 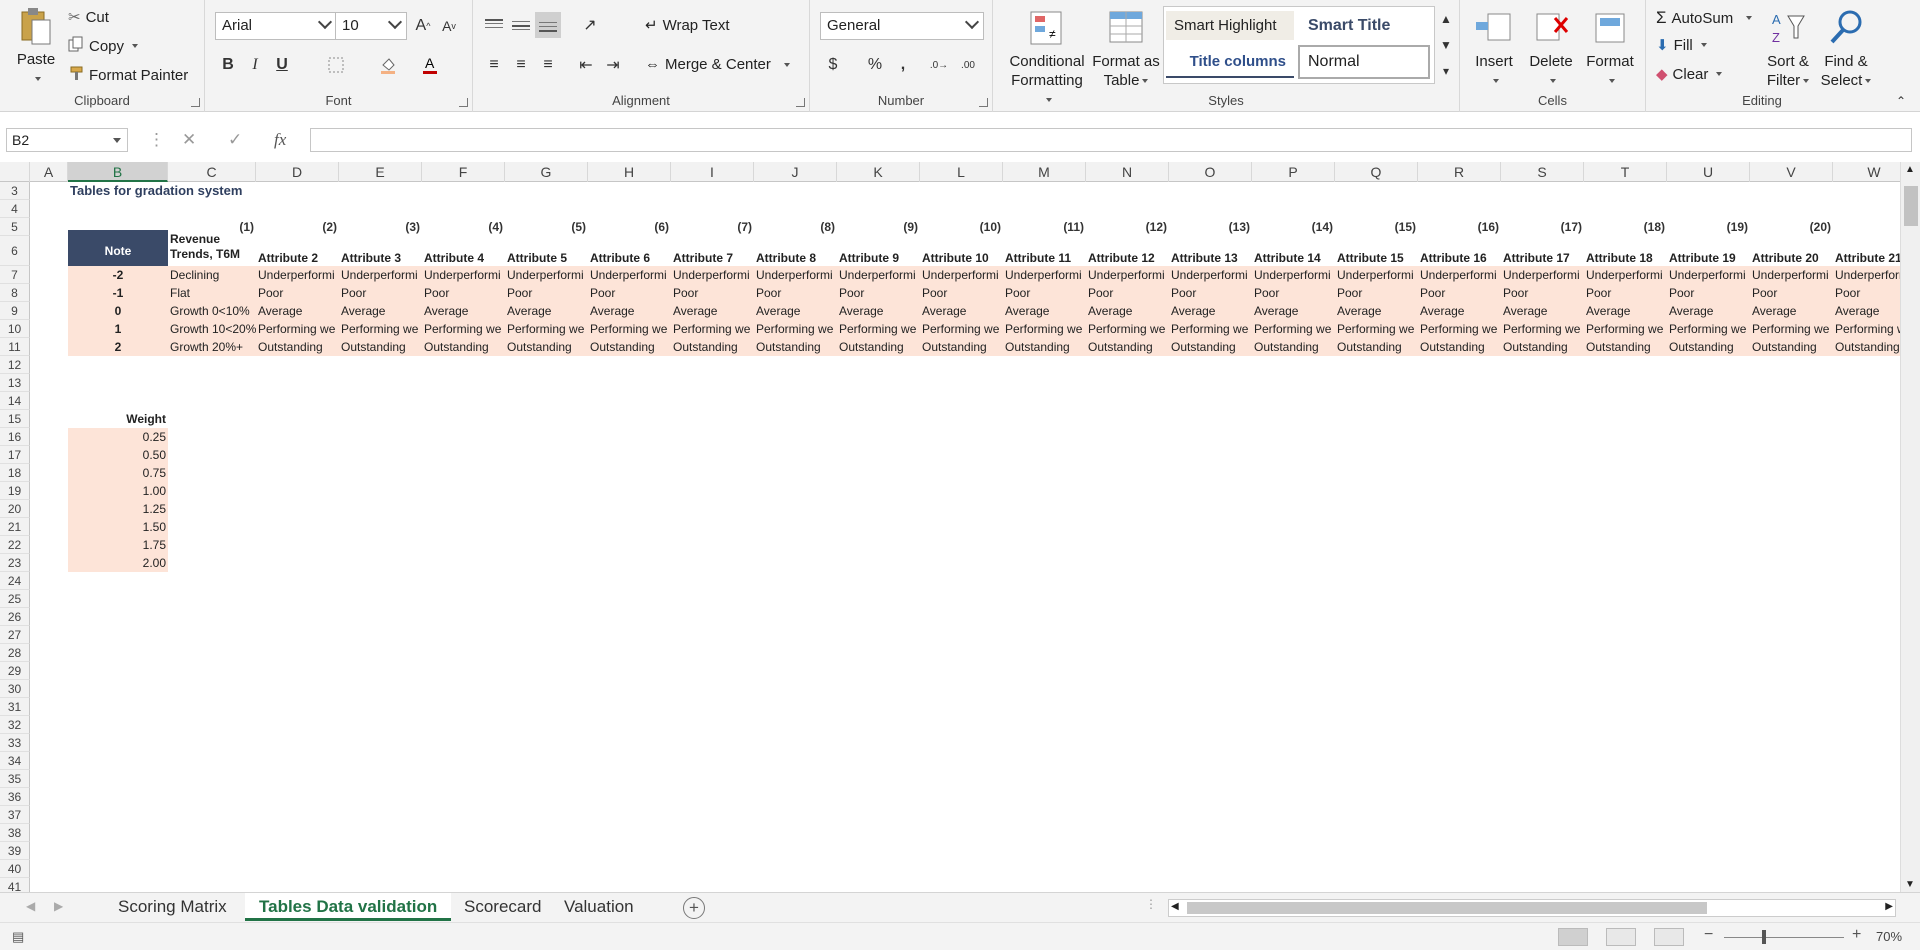 What do you see at coordinates (15, 419) in the screenshot?
I see `row-header-15: 15` at bounding box center [15, 419].